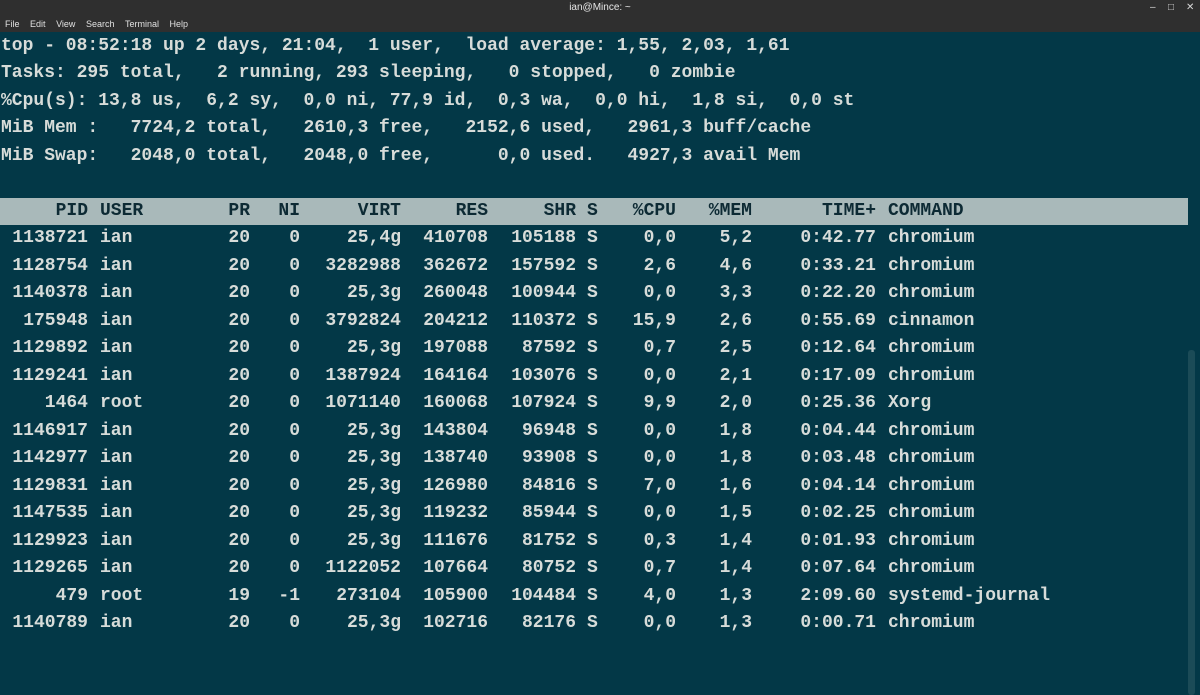 The width and height of the screenshot is (1200, 695). Describe the element at coordinates (659, 568) in the screenshot. I see `cpu-cell: 0,7` at that location.